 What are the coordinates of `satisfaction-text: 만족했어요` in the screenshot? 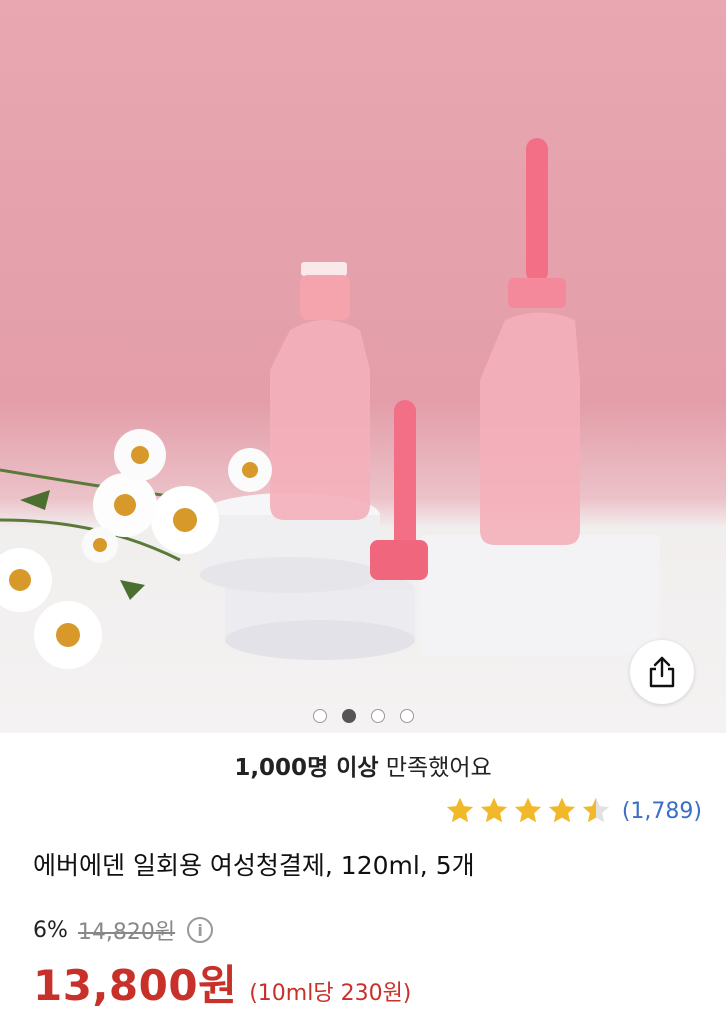 It's located at (438, 768).